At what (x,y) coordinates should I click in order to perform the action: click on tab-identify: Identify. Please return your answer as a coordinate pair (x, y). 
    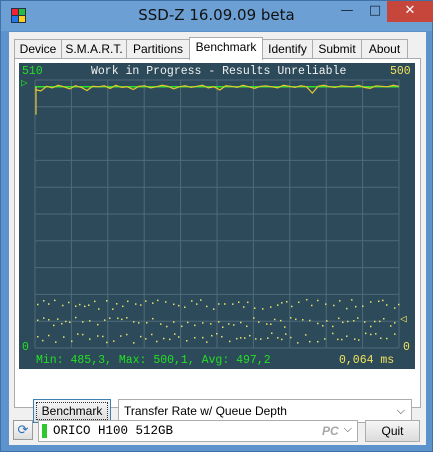
    Looking at the image, I should click on (287, 49).